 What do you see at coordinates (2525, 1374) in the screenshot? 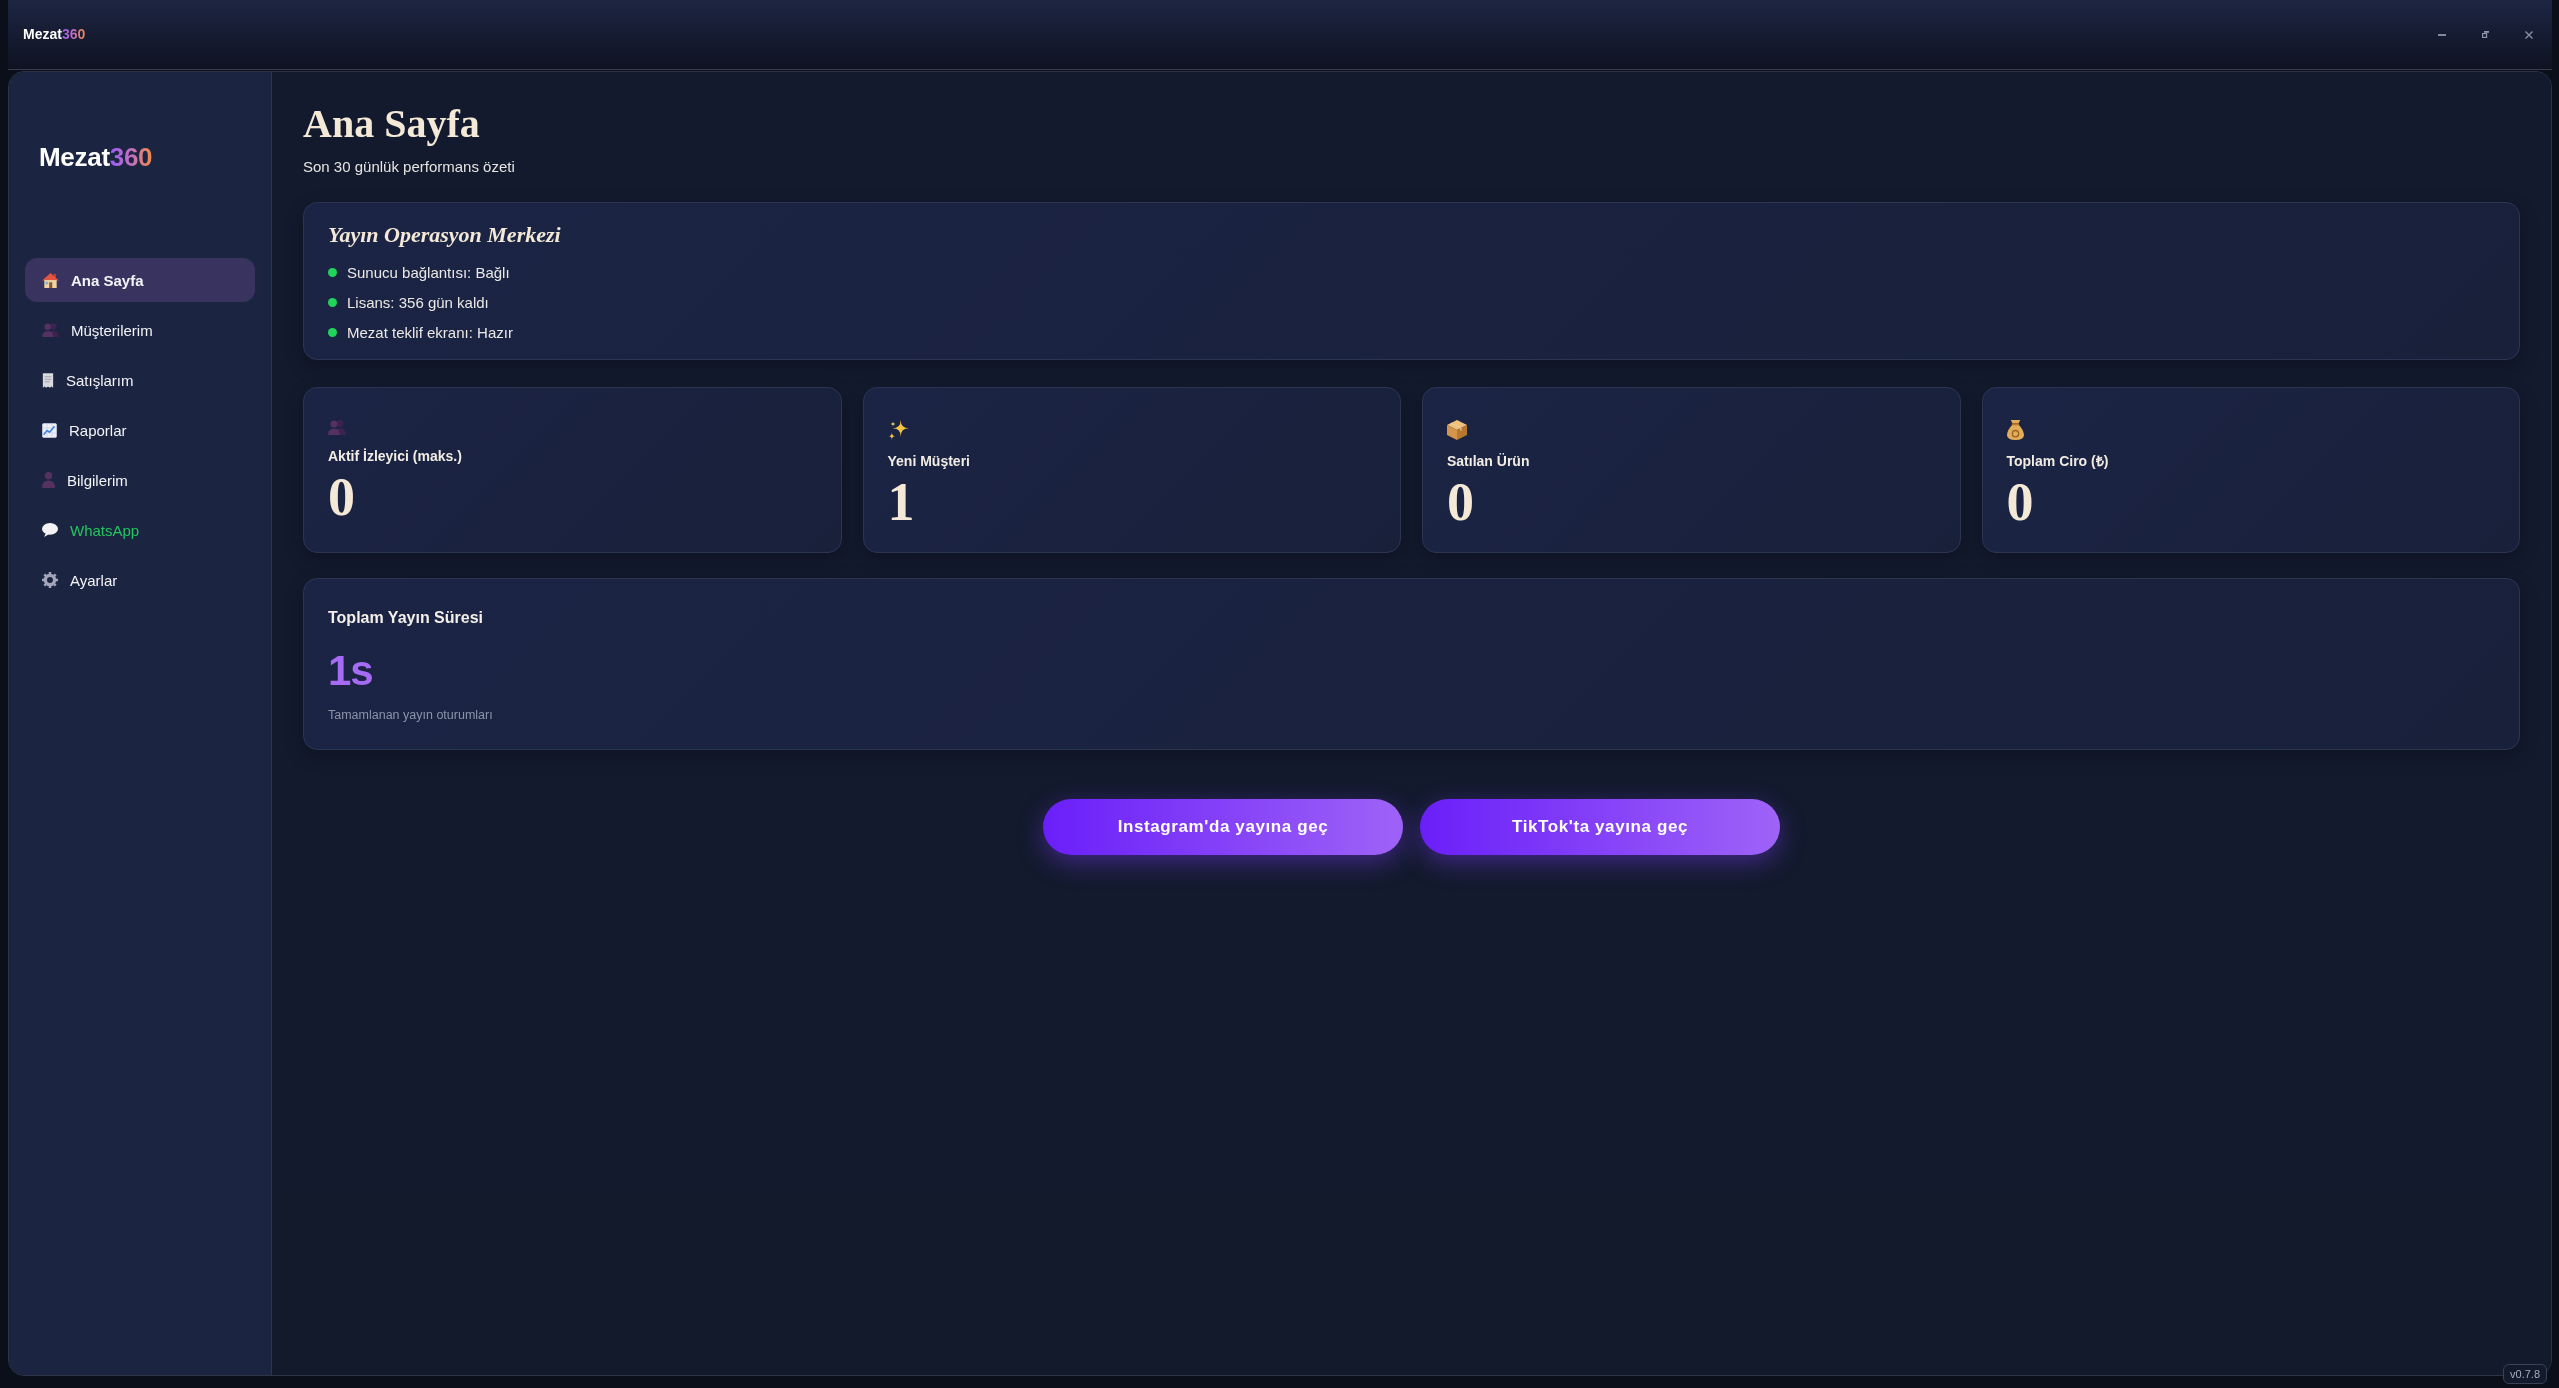
I see `version-badge: v0.7.8` at bounding box center [2525, 1374].